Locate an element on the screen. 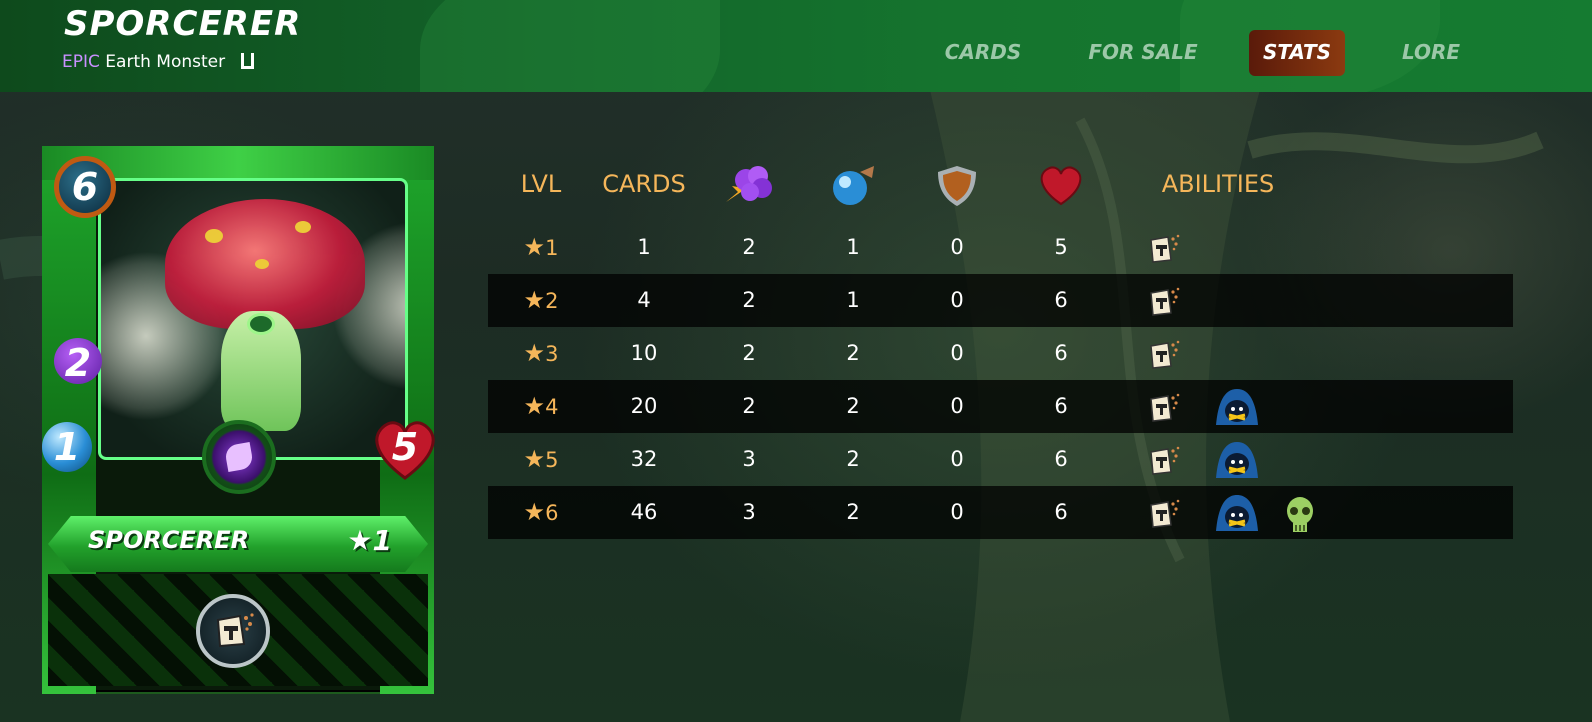 This screenshot has height=722, width=1592. health-heart-icon is located at coordinates (1061, 188).